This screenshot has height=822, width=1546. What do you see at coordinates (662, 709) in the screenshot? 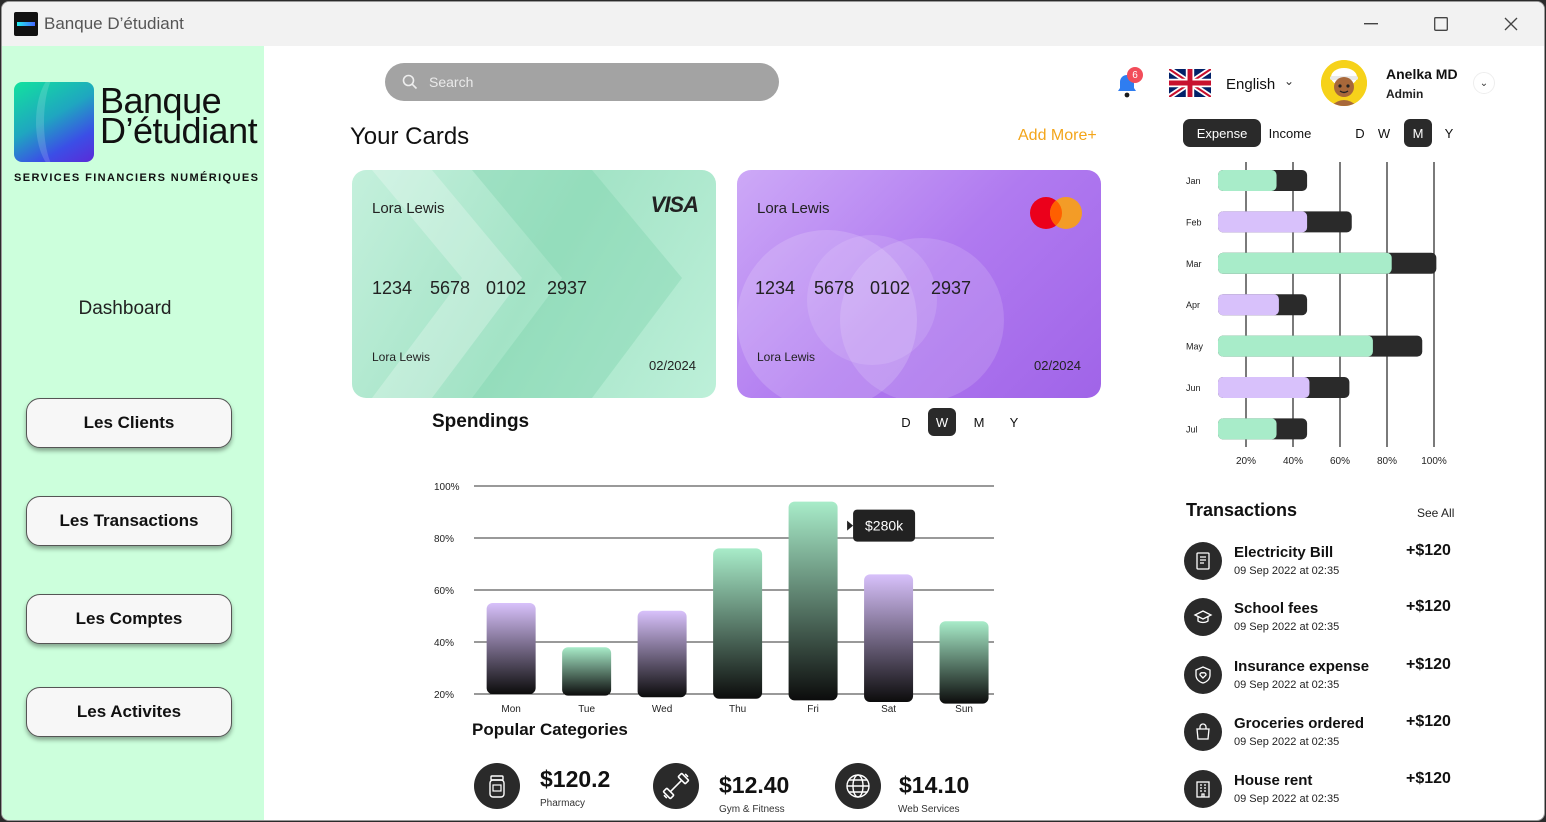
I see `x-tick-label: Wed` at bounding box center [662, 709].